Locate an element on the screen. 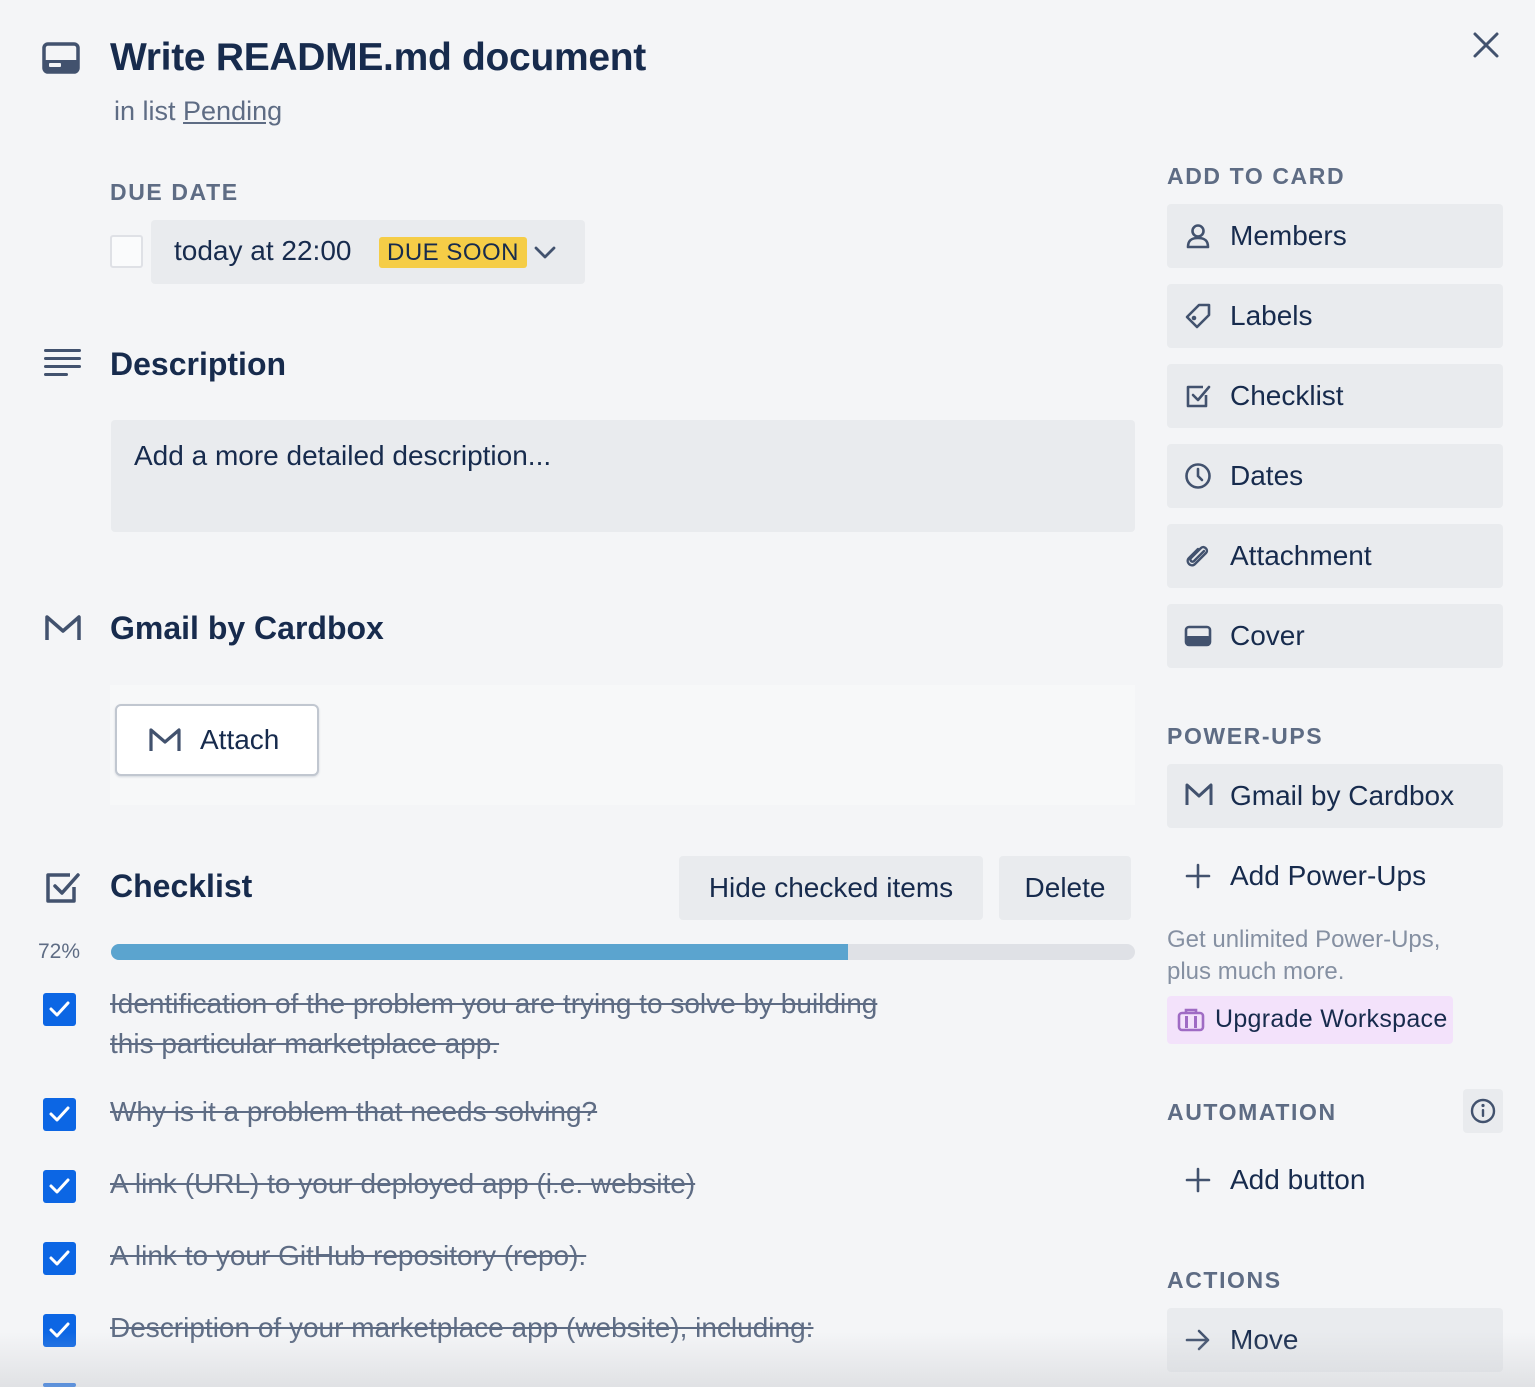 Image resolution: width=1535 pixels, height=1387 pixels. progress-percent: 72% is located at coordinates (59, 951).